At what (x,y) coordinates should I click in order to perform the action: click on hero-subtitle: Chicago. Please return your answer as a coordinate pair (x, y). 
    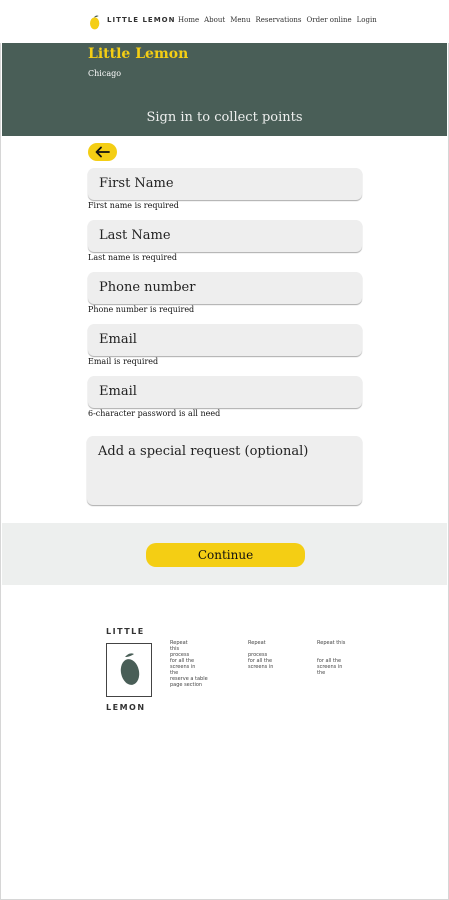
    Looking at the image, I should click on (105, 73).